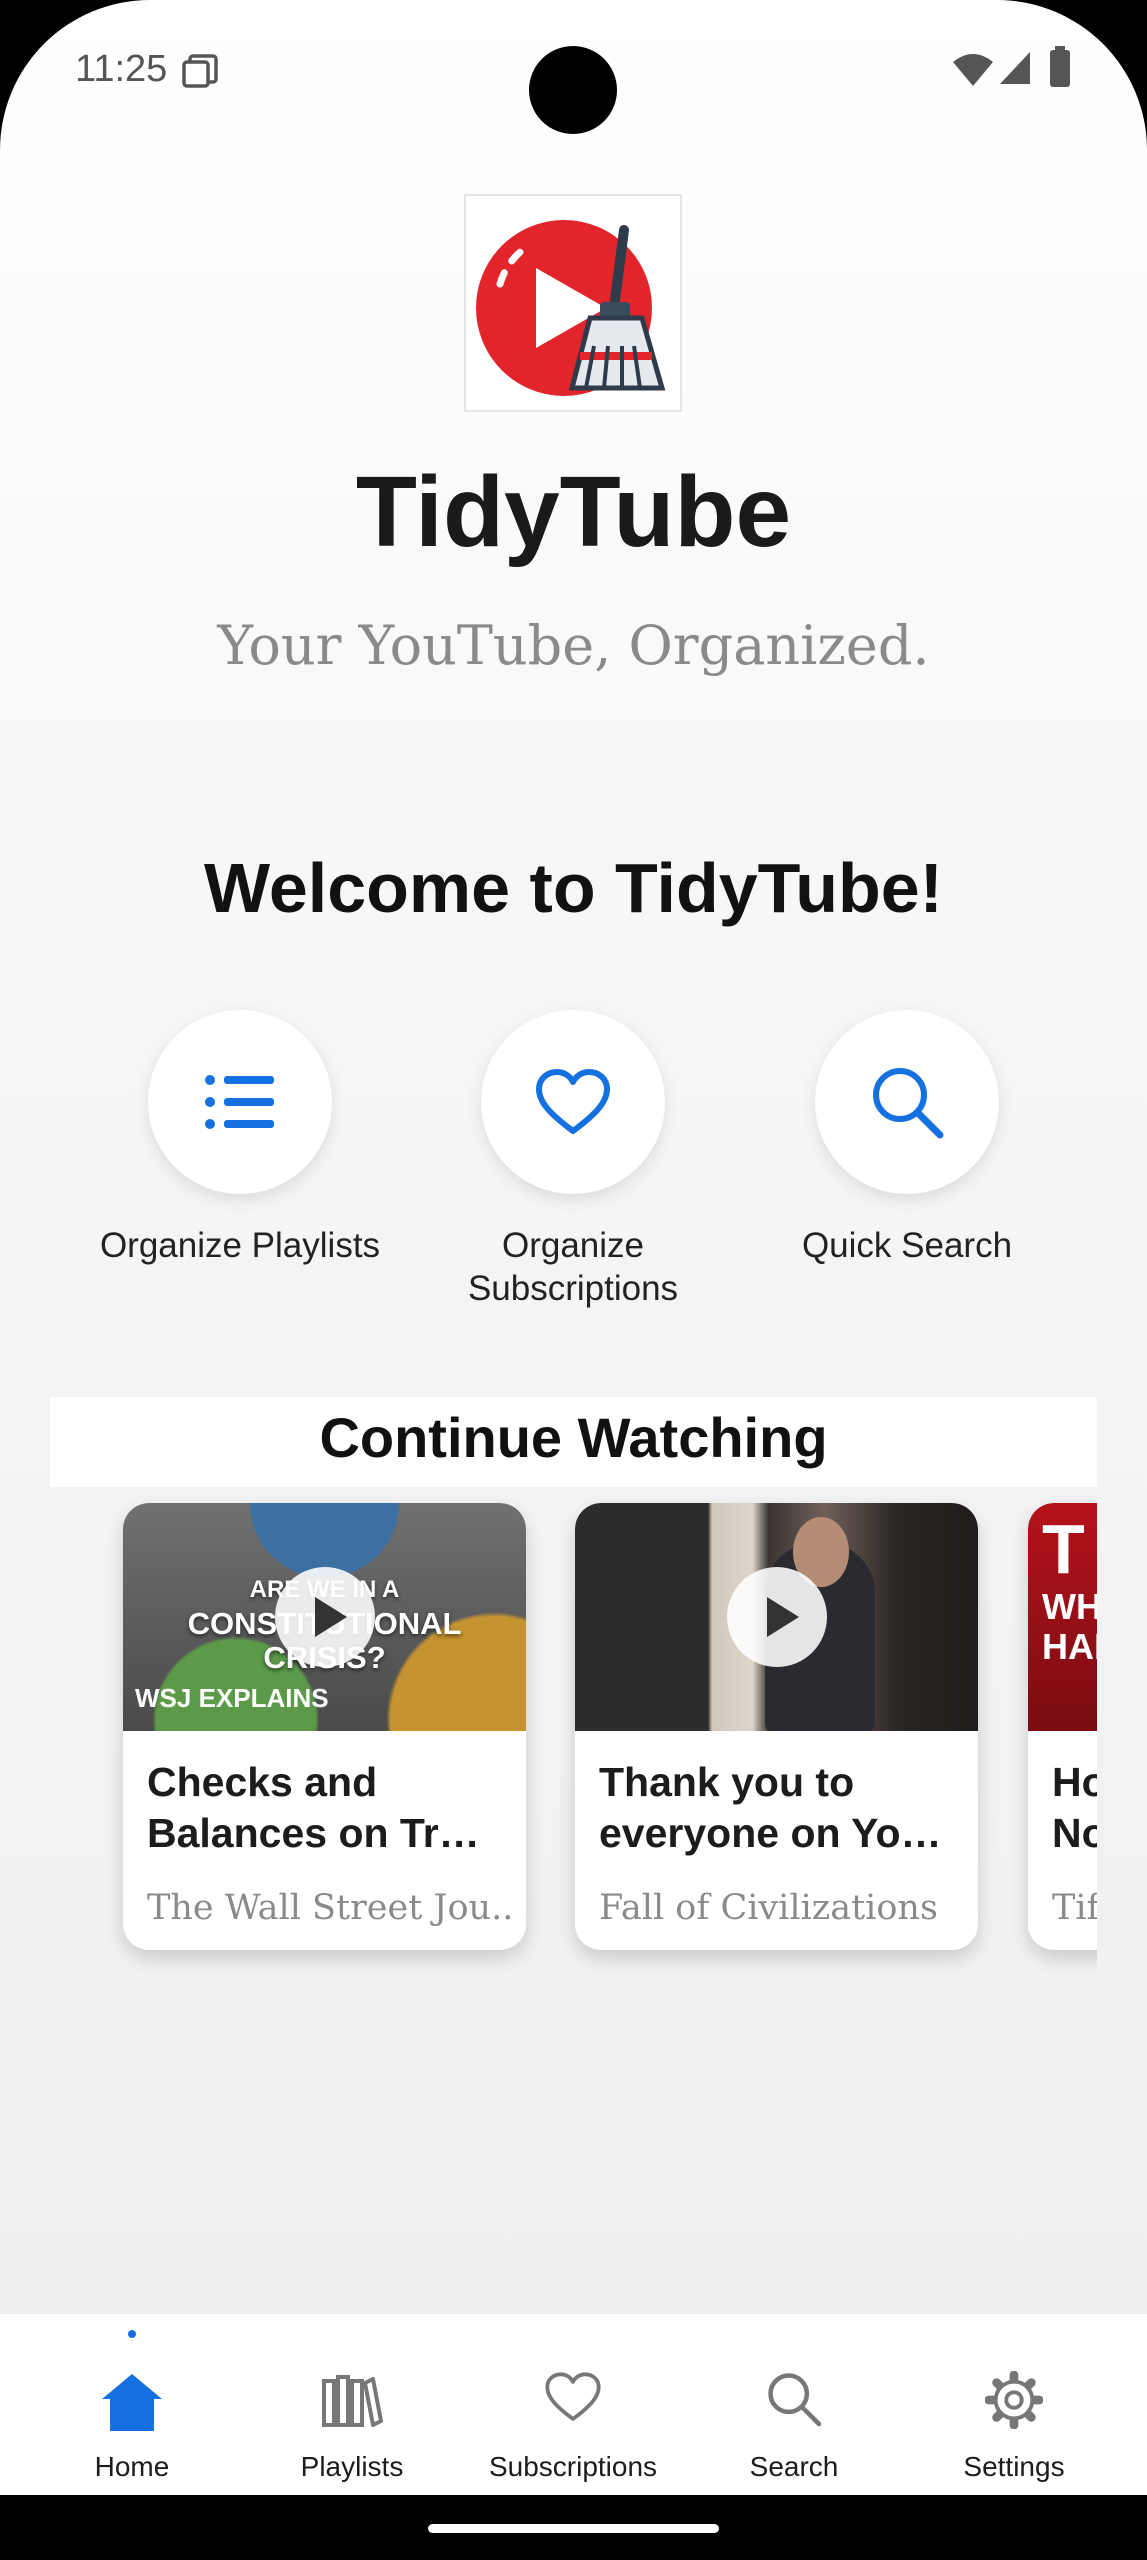  I want to click on video-title: Ho No, so click(1074, 1807).